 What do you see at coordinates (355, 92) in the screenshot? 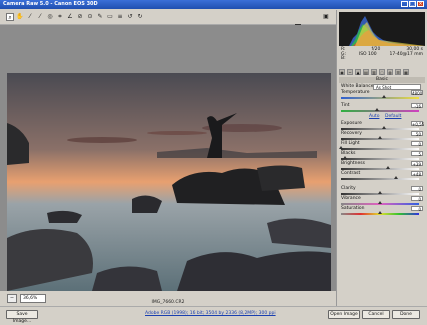
I see `slider-label: Temperature` at bounding box center [355, 92].